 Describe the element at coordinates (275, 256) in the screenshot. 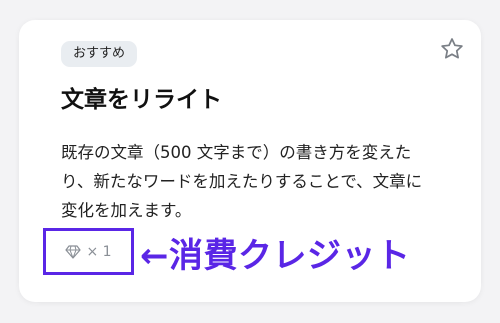

I see `credit-annotation: ←消費クレジット` at that location.